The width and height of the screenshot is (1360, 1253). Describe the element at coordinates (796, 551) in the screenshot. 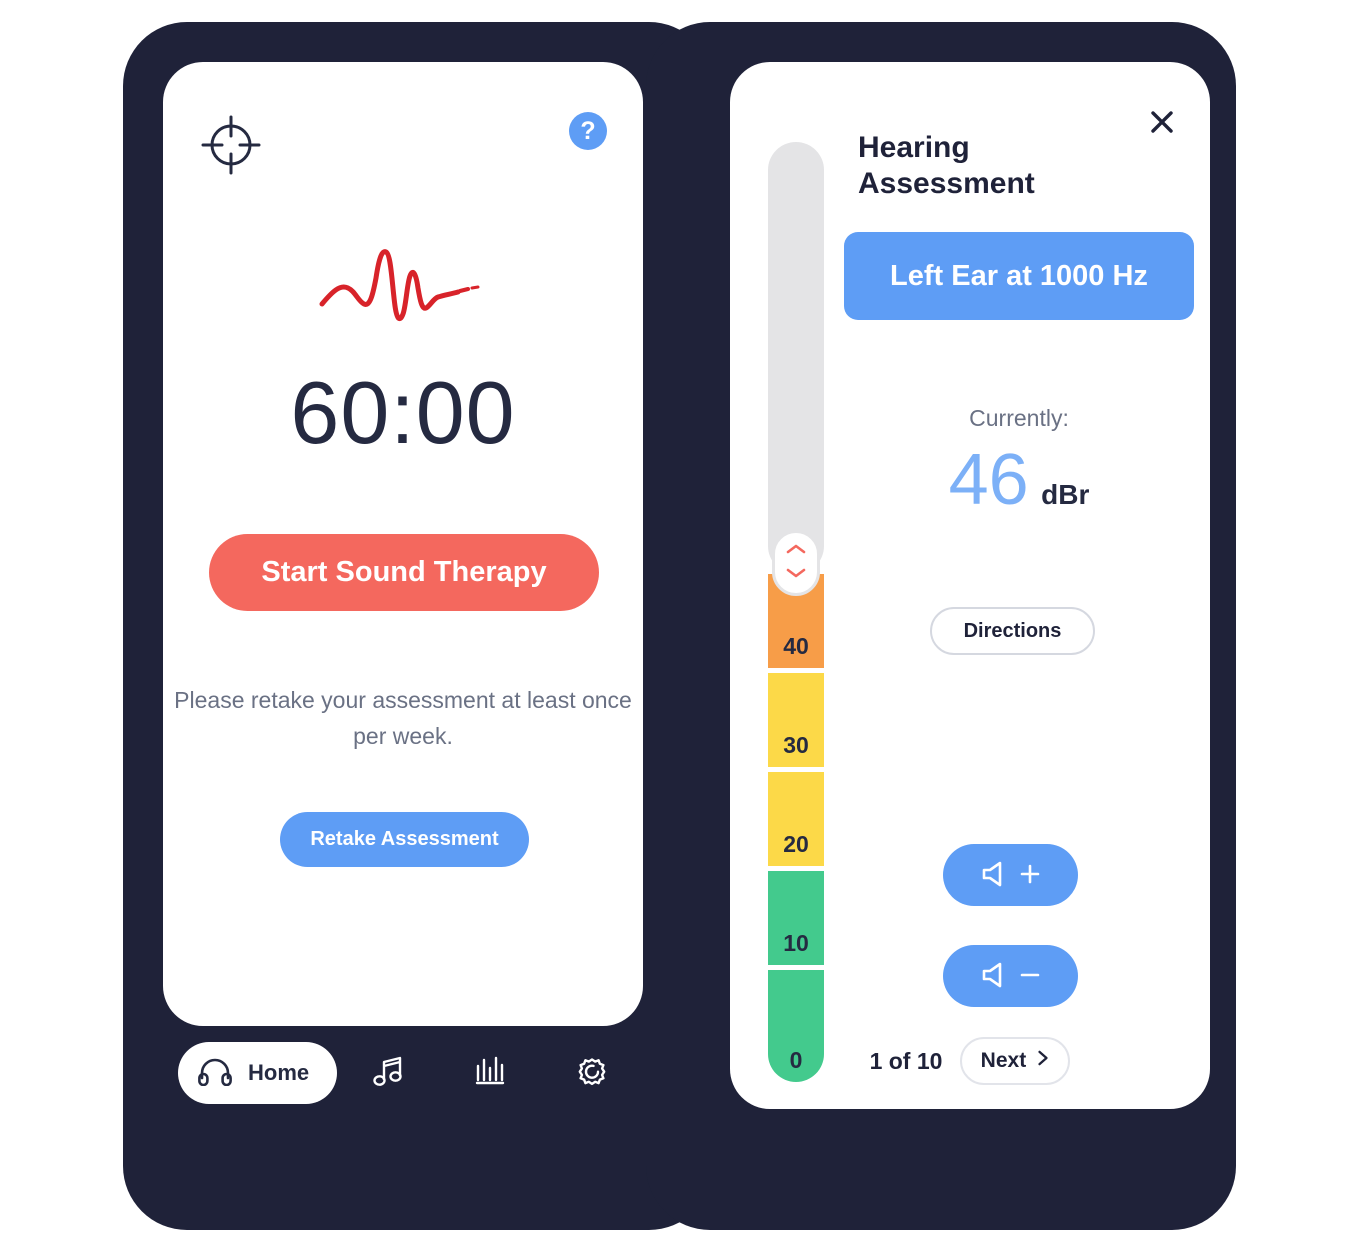

I see `chevron-up-icon` at that location.